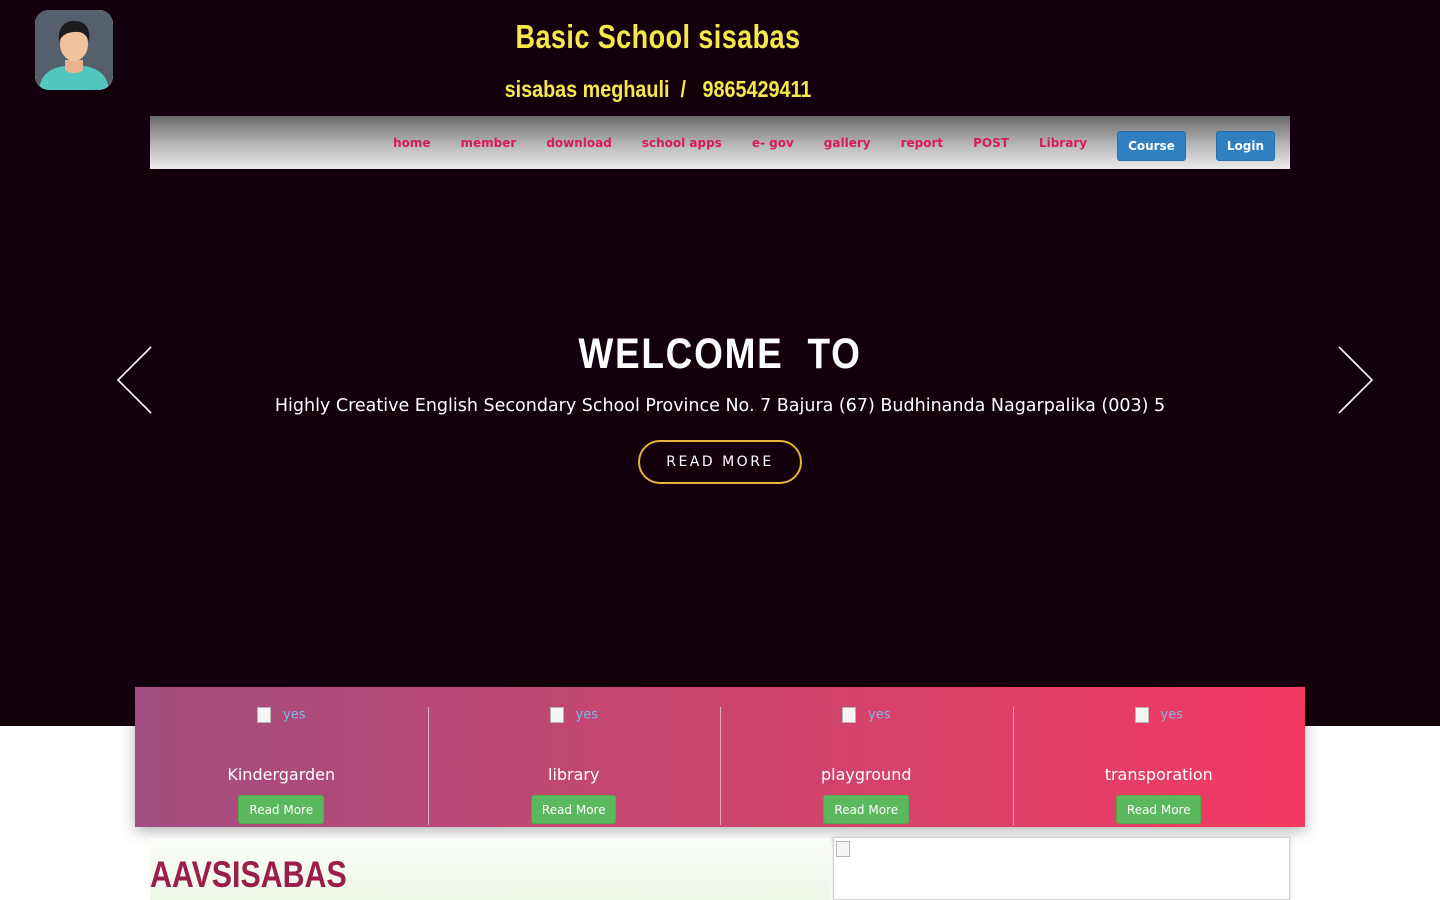 This screenshot has height=900, width=1440. What do you see at coordinates (248, 874) in the screenshot?
I see `about-title: AAVSISABAS` at bounding box center [248, 874].